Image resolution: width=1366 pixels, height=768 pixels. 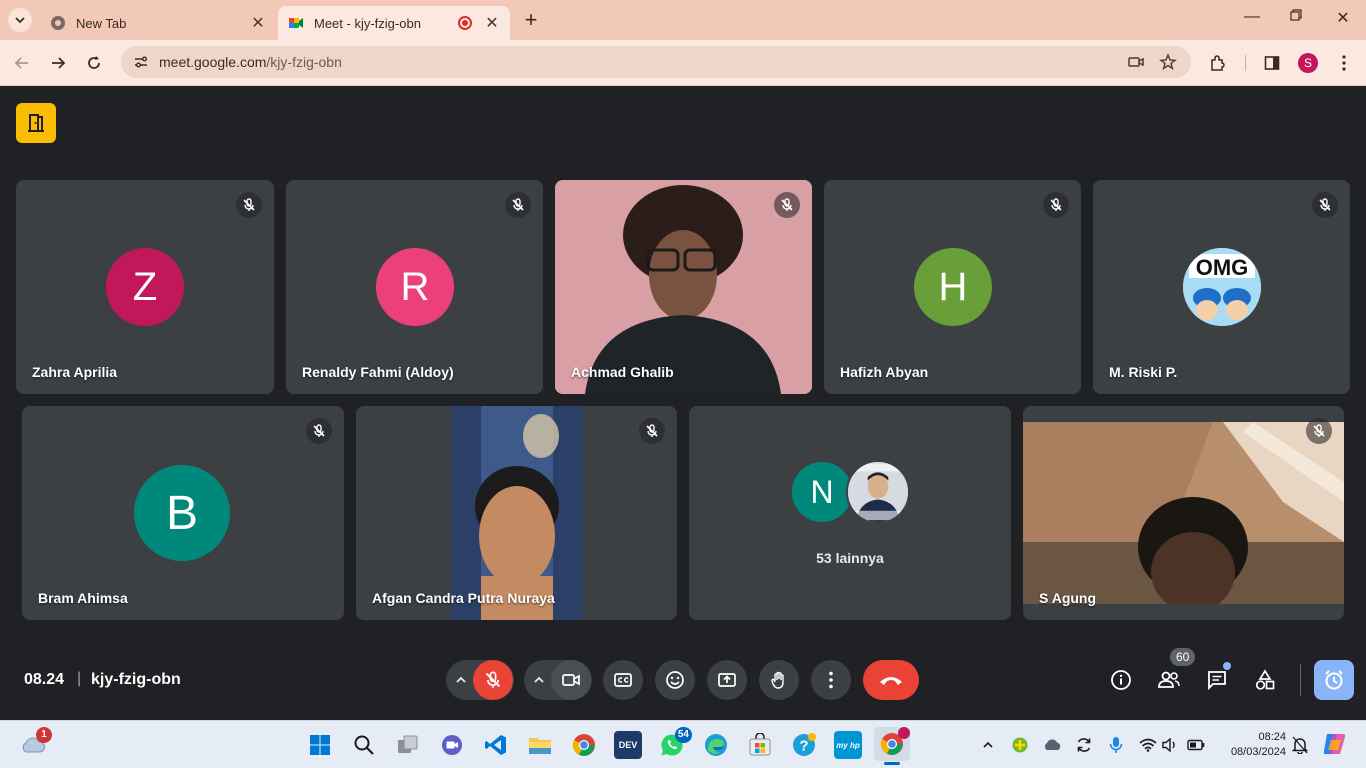 I want to click on tab-search-button, so click(x=20, y=20).